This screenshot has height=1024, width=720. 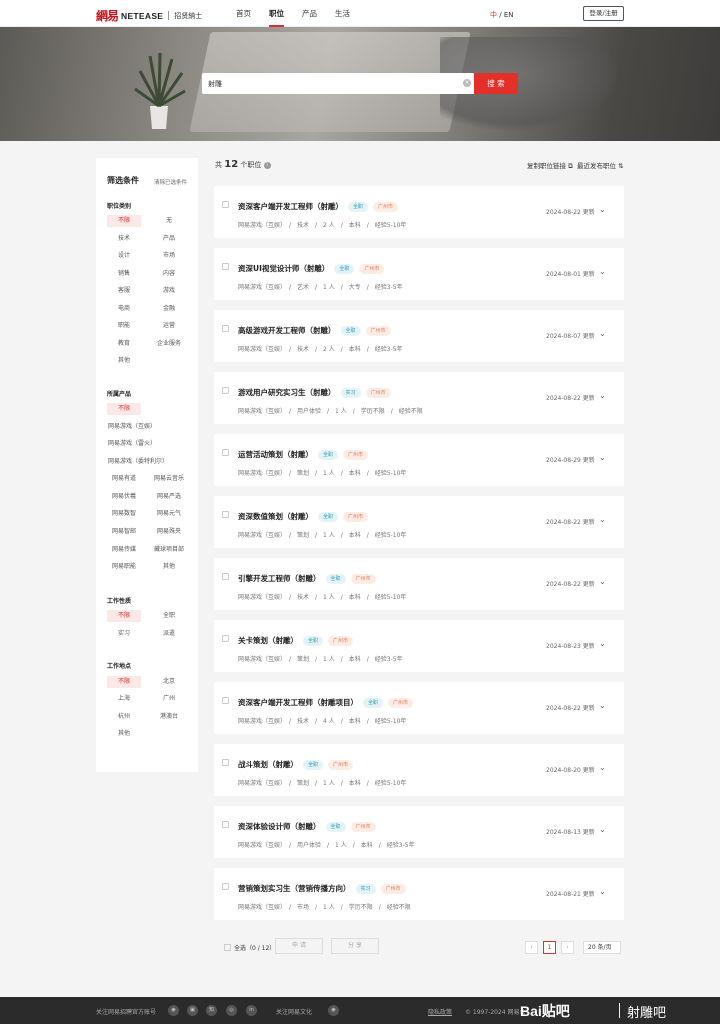 What do you see at coordinates (267, 165) in the screenshot?
I see `info-icon: i` at bounding box center [267, 165].